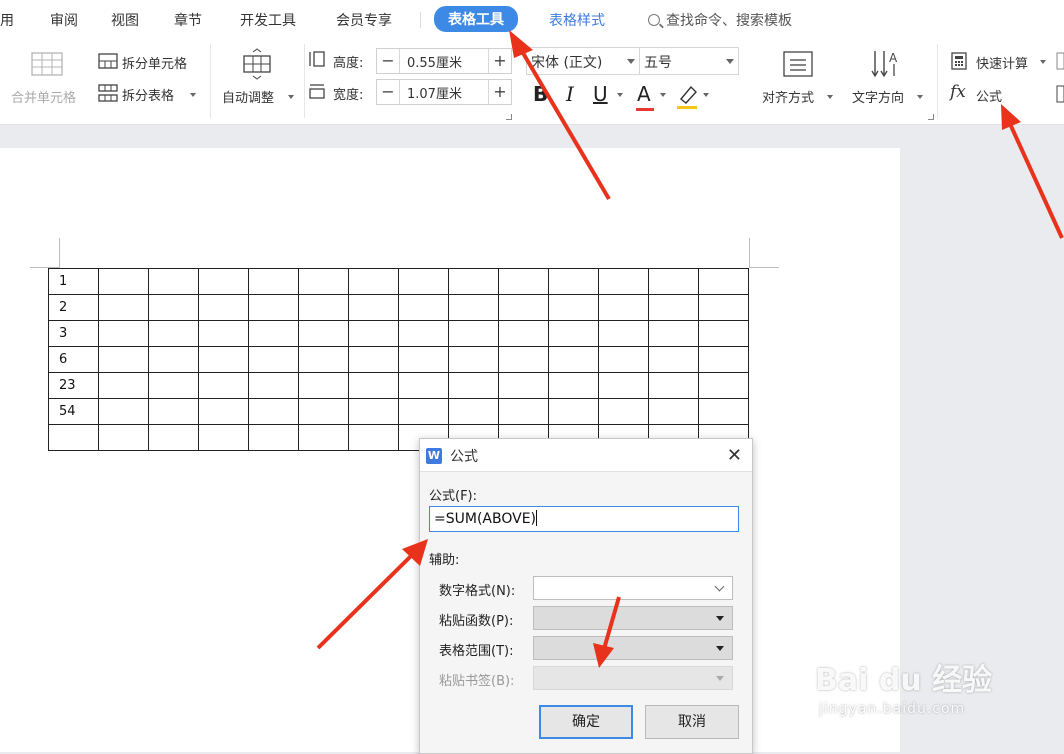 Image resolution: width=1064 pixels, height=754 pixels. I want to click on watermark-site: jingyan.baidu.com, so click(892, 709).